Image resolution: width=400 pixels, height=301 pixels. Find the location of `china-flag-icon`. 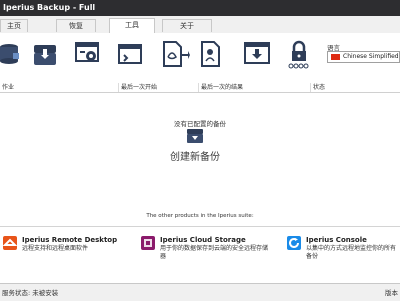

china-flag-icon is located at coordinates (335, 57).